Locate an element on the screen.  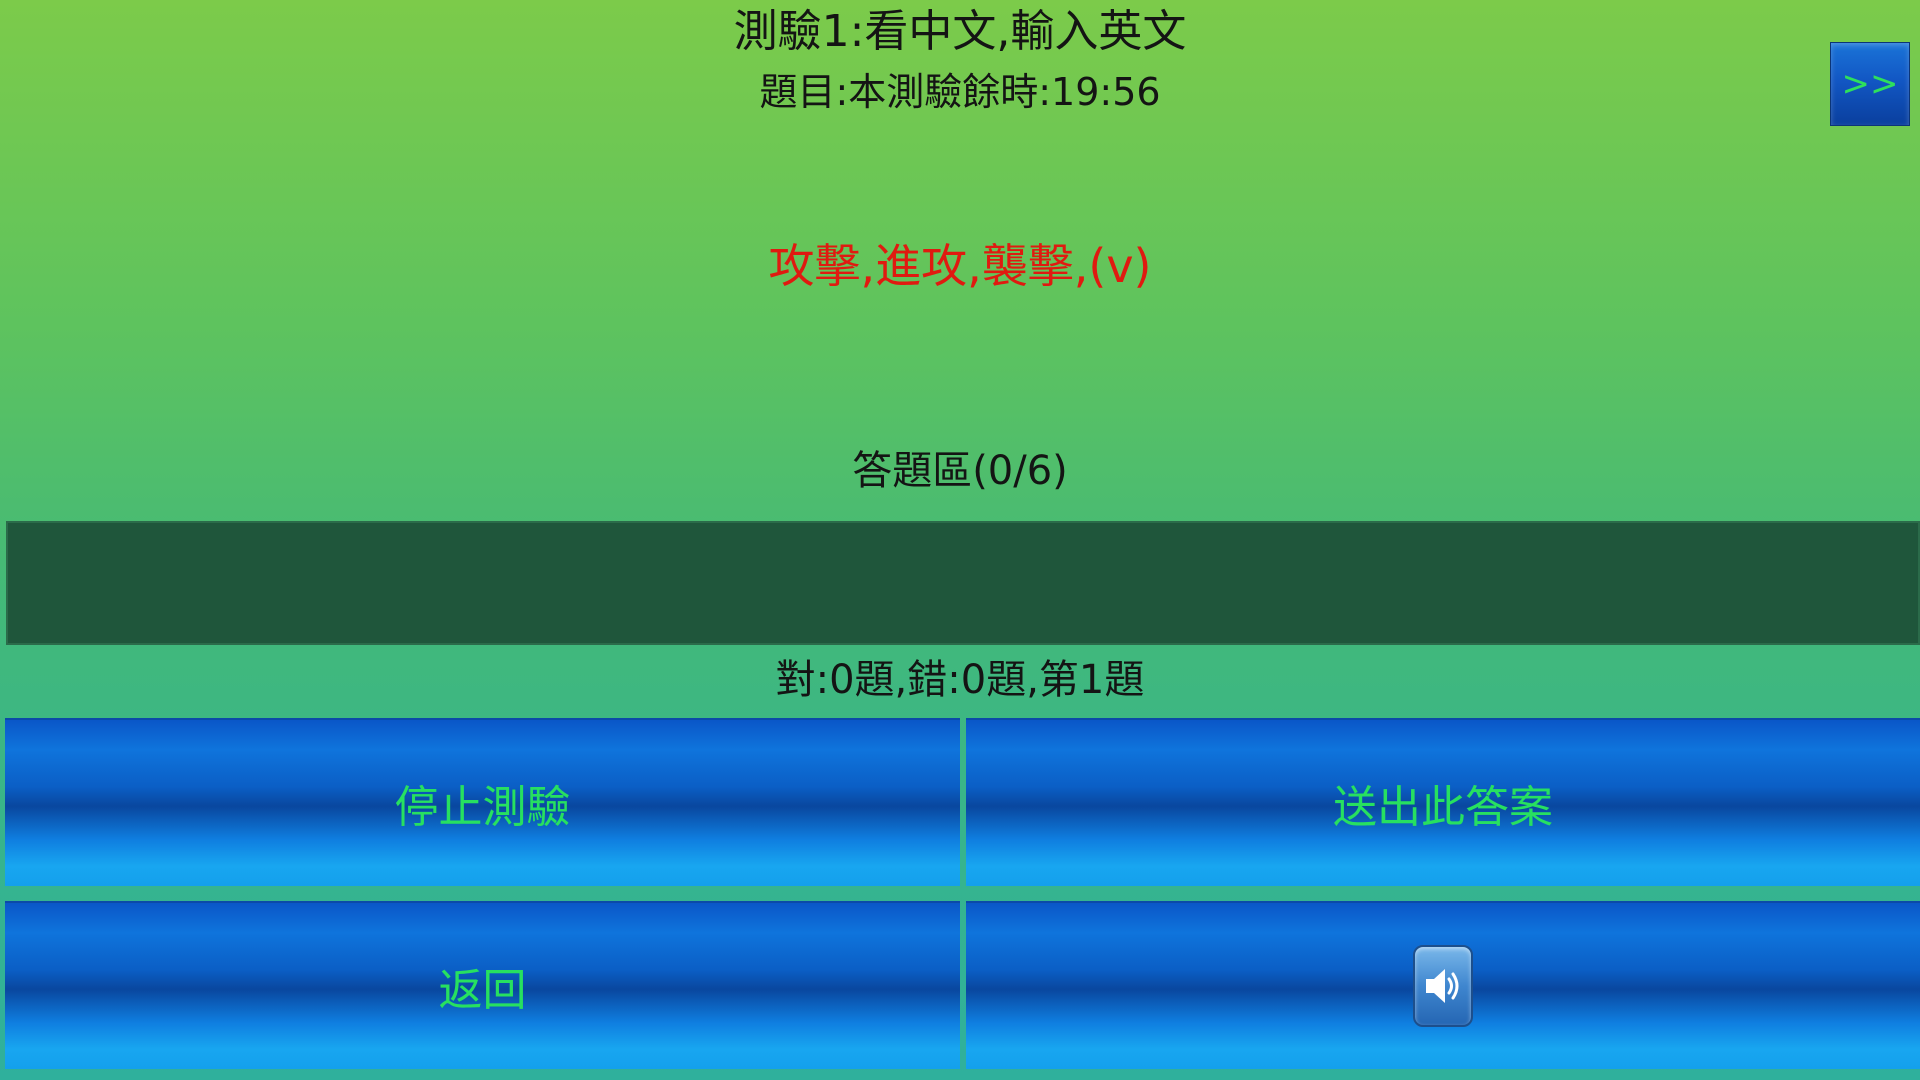
play-sound-button is located at coordinates (1443, 985).